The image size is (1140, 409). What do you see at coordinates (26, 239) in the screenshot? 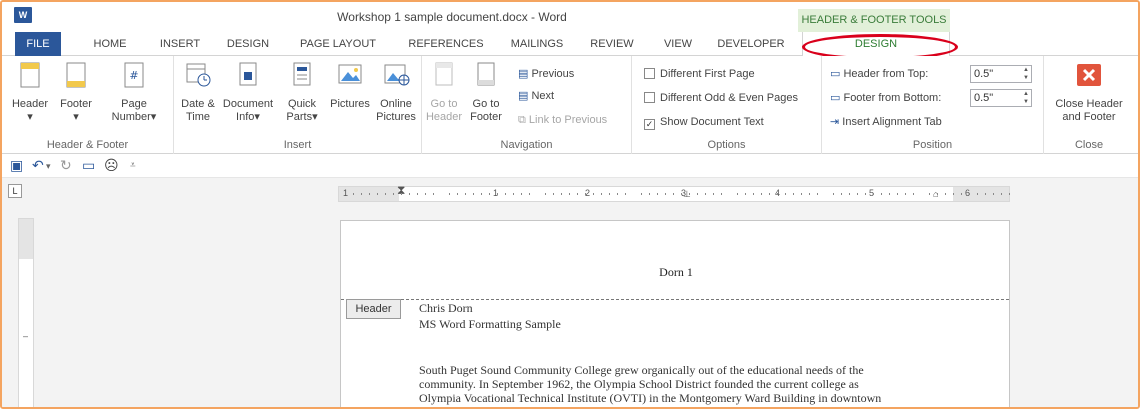
I see `vertical-ruler-top-margin` at bounding box center [26, 239].